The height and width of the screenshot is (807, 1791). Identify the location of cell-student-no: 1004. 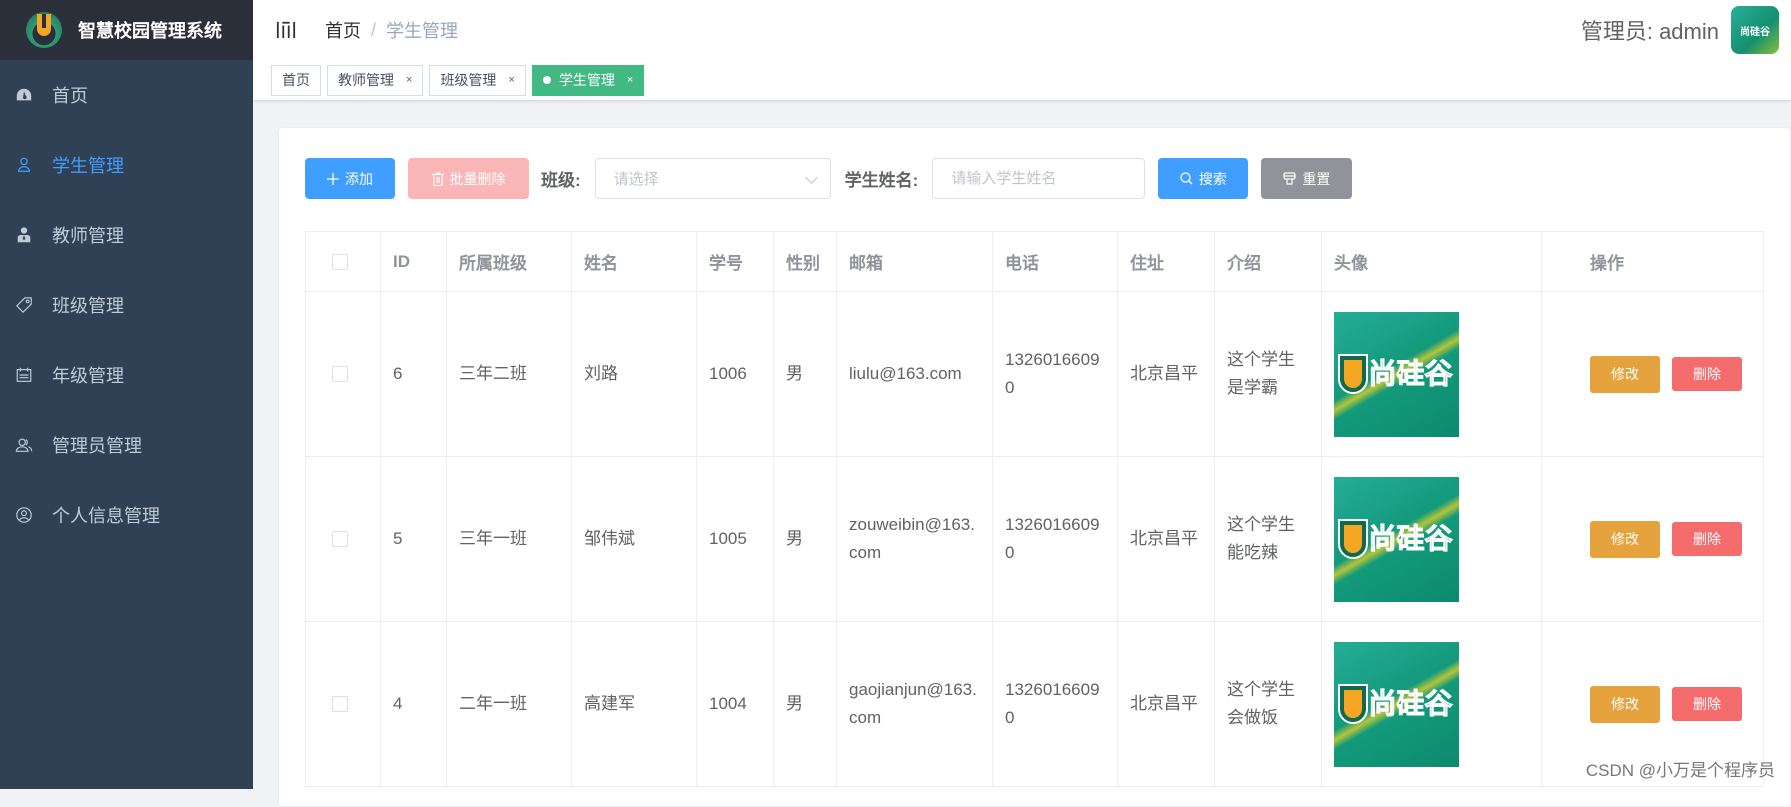
(735, 704).